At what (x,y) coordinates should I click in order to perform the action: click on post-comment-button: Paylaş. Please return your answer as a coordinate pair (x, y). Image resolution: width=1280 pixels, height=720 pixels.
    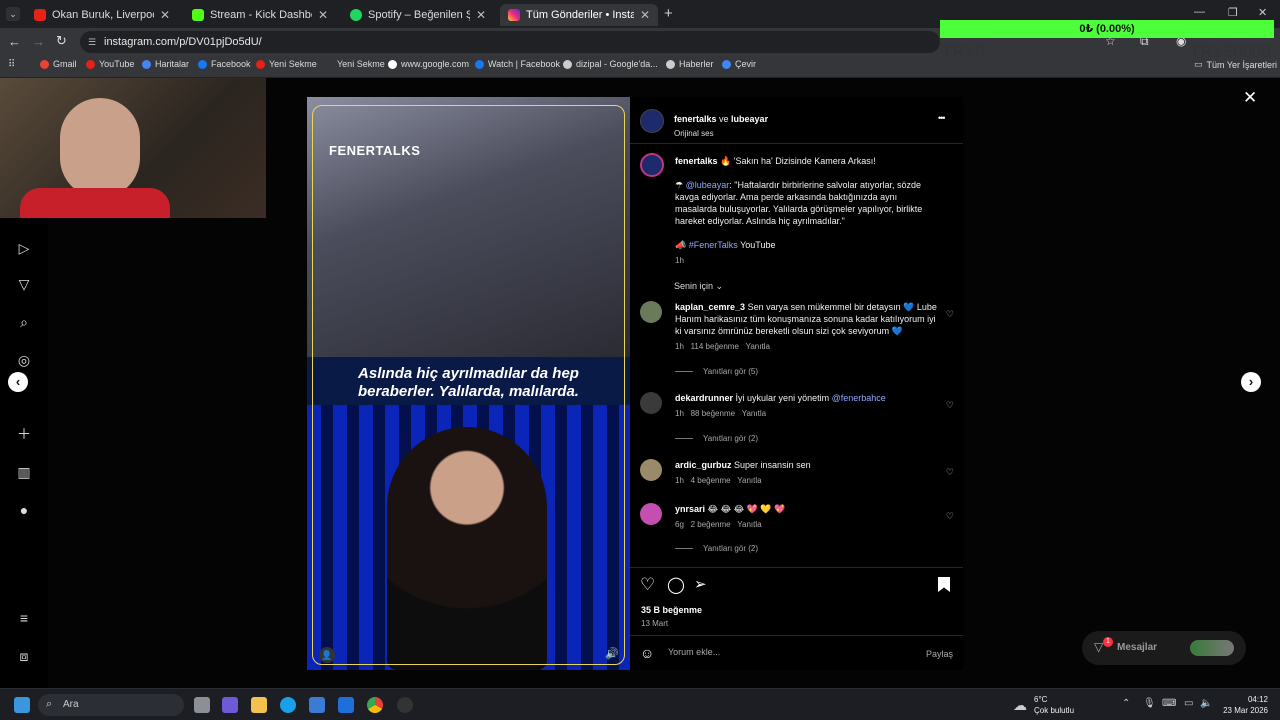
    Looking at the image, I should click on (939, 654).